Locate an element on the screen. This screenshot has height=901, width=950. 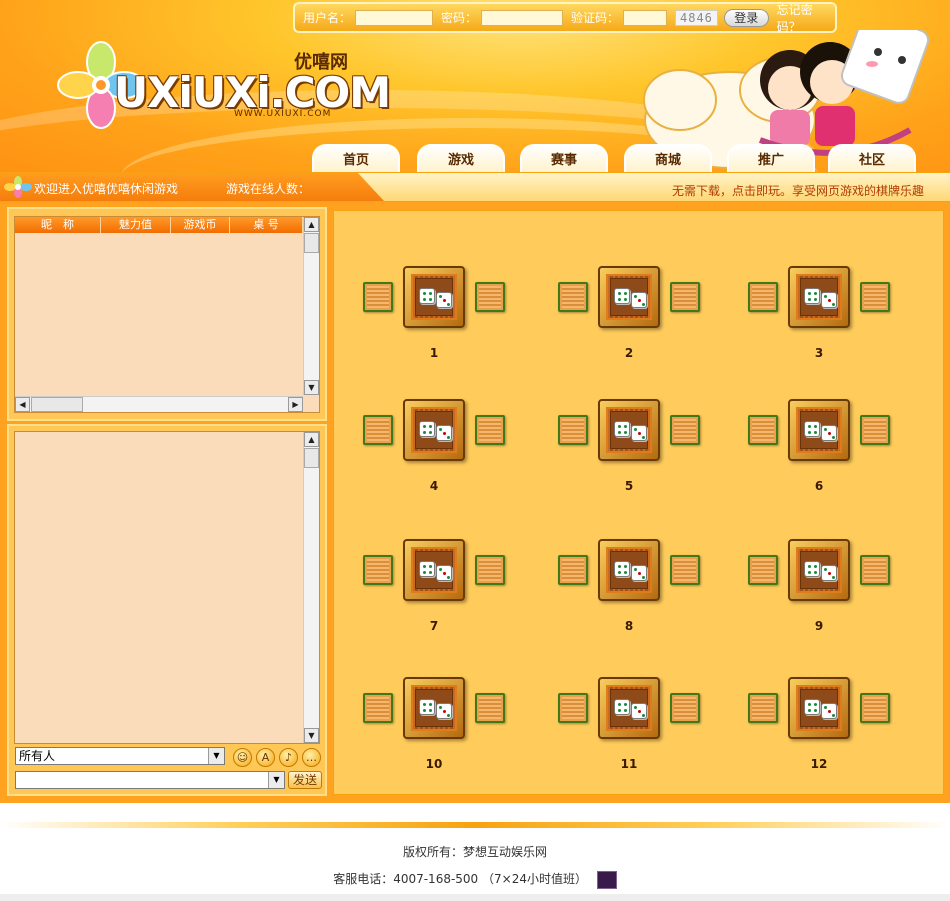
password-input is located at coordinates (522, 17).